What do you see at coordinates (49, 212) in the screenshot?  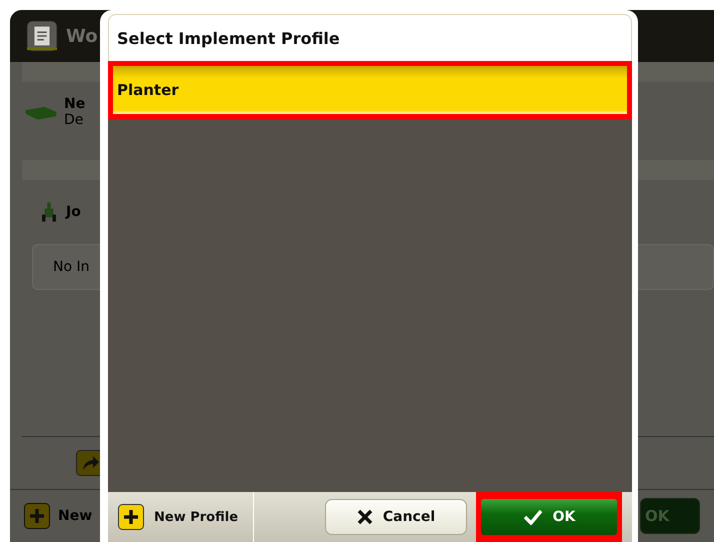 I see `tractor-icon` at bounding box center [49, 212].